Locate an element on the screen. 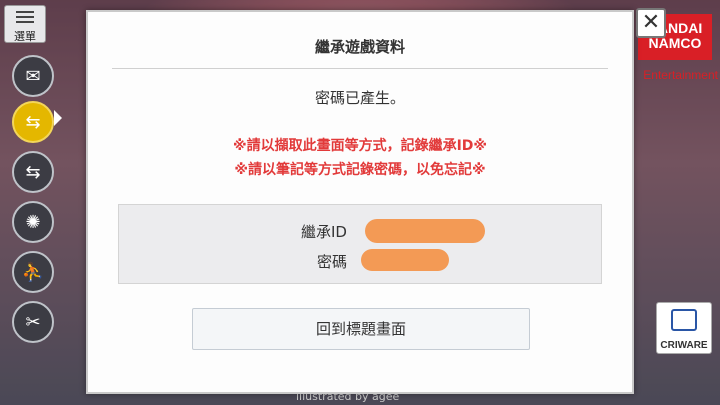 The width and height of the screenshot is (720, 405). warning-screenshot-id: ※請以擷取此畫面等方式，記錄繼承ID※ is located at coordinates (360, 146).